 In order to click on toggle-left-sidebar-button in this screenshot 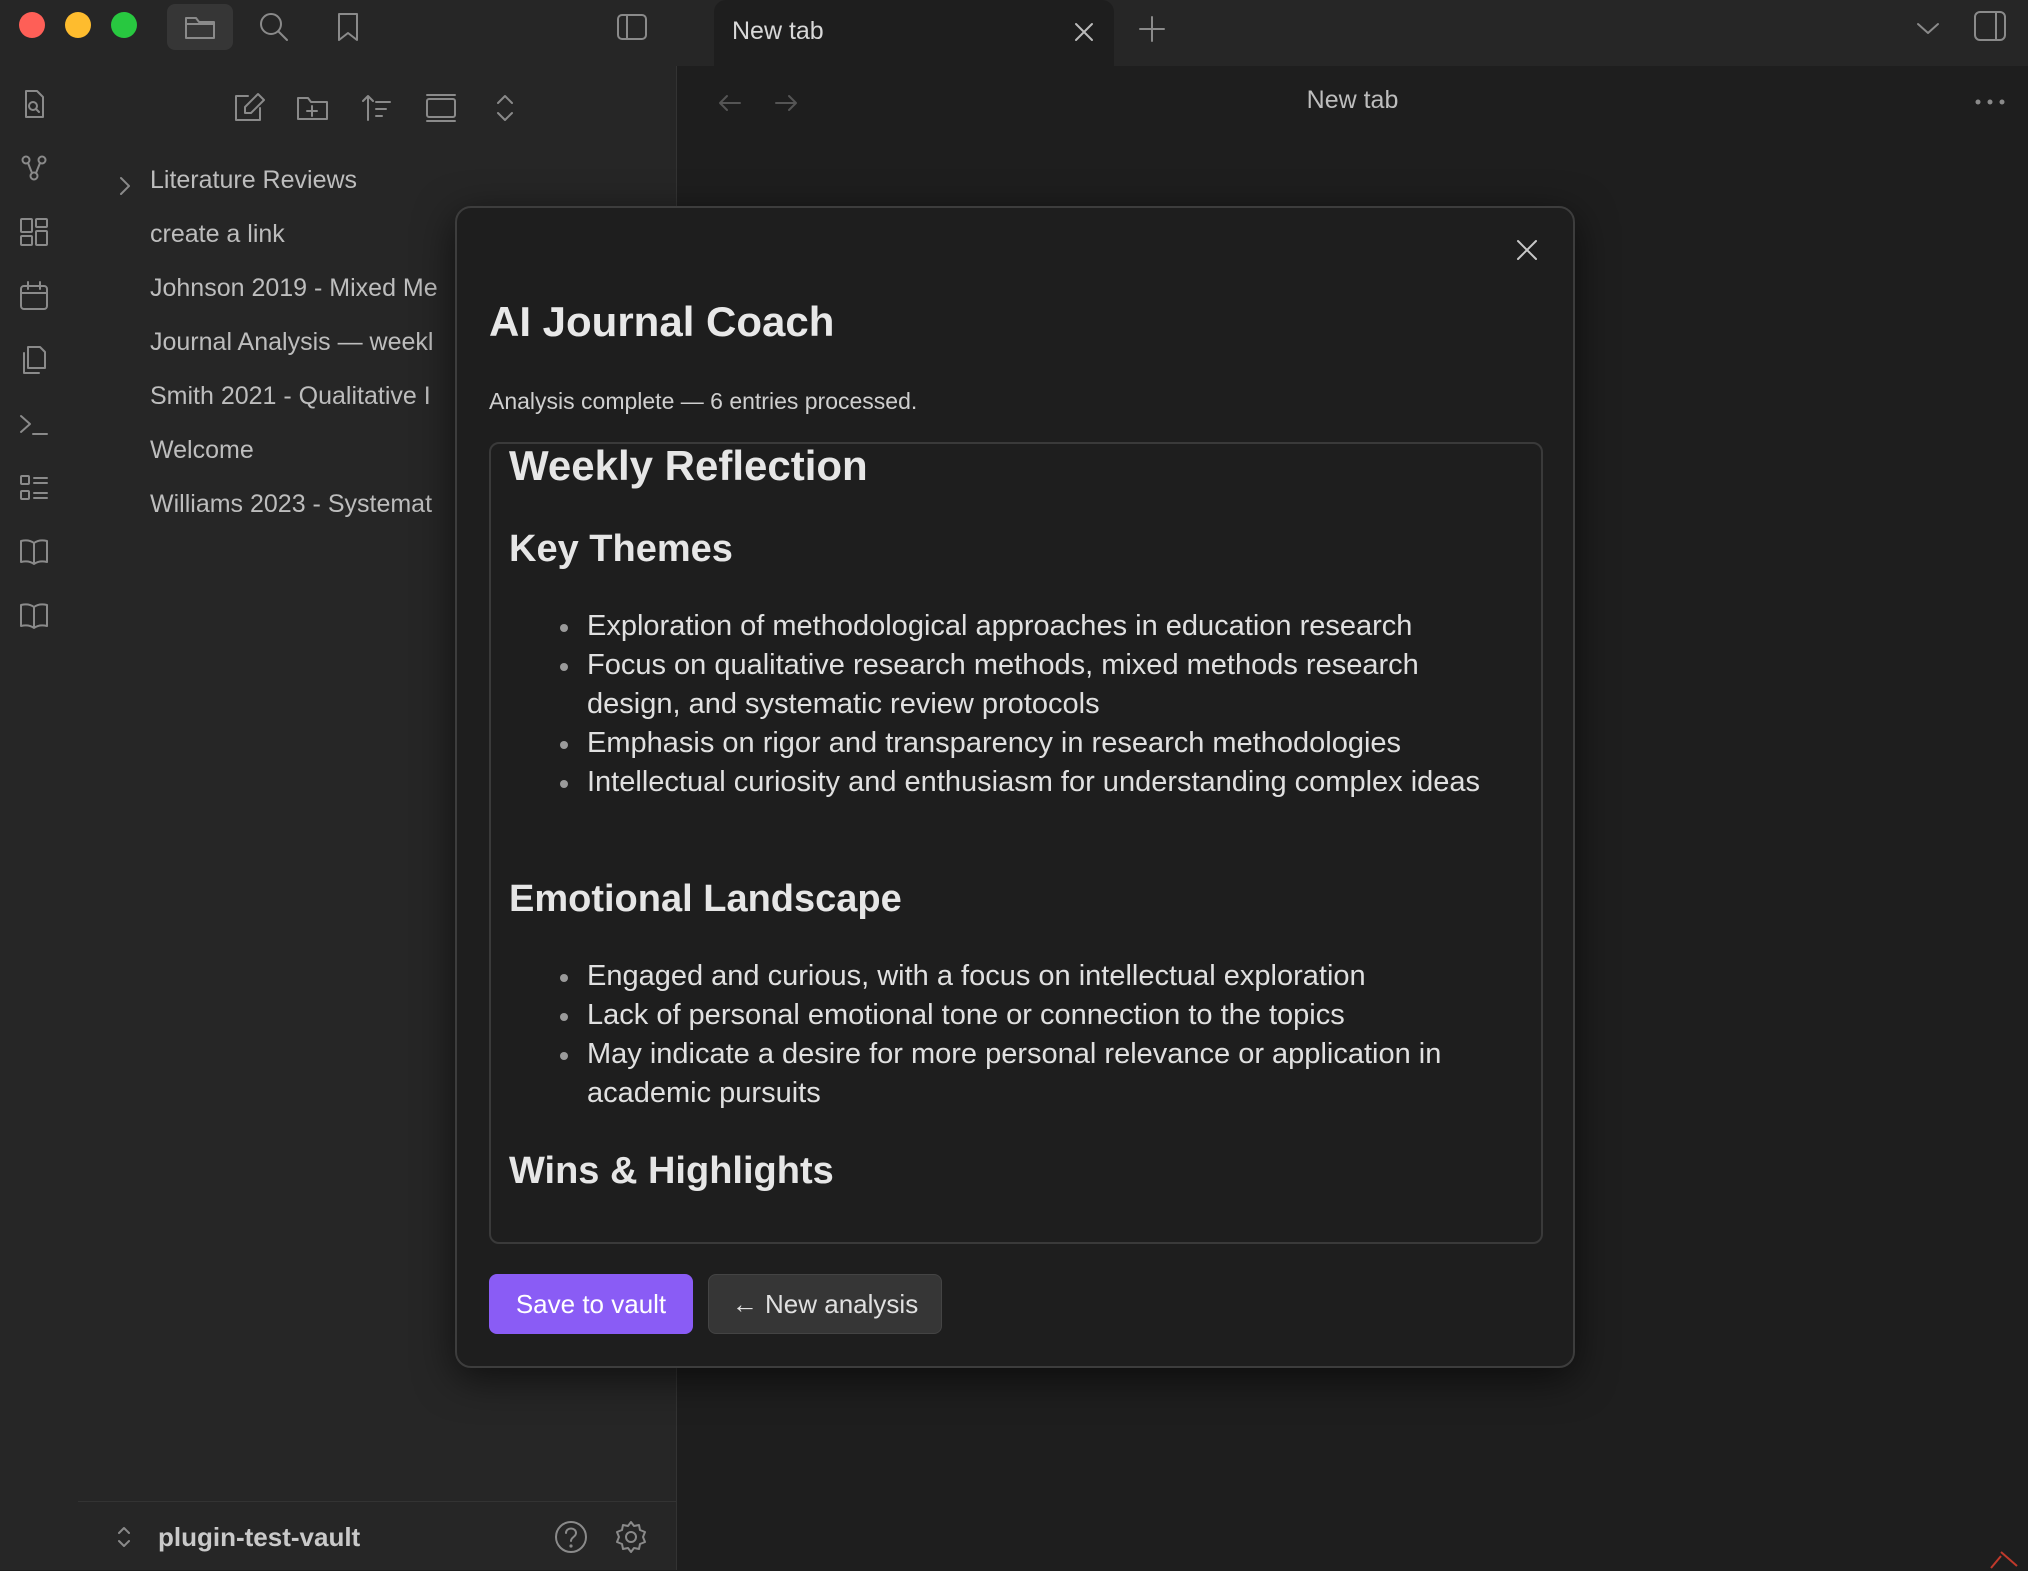, I will do `click(632, 27)`.